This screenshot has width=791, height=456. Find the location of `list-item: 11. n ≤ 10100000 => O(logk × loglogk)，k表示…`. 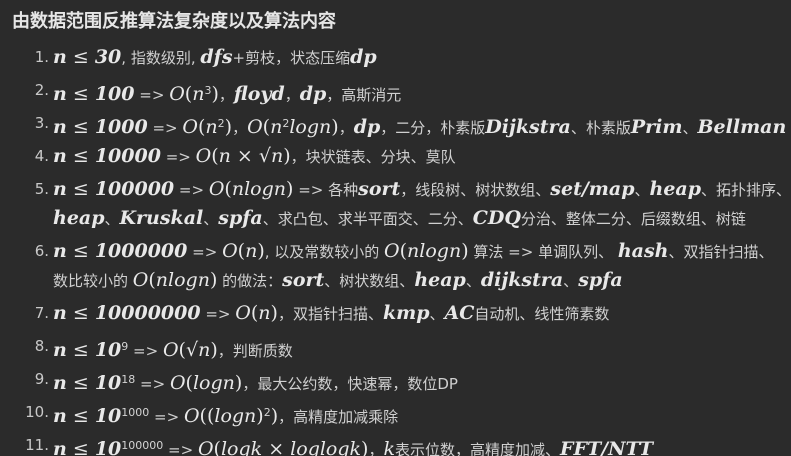

list-item: 11. n ≤ 10100000 => O(logk × loglogk)，k表示… is located at coordinates (395, 444).